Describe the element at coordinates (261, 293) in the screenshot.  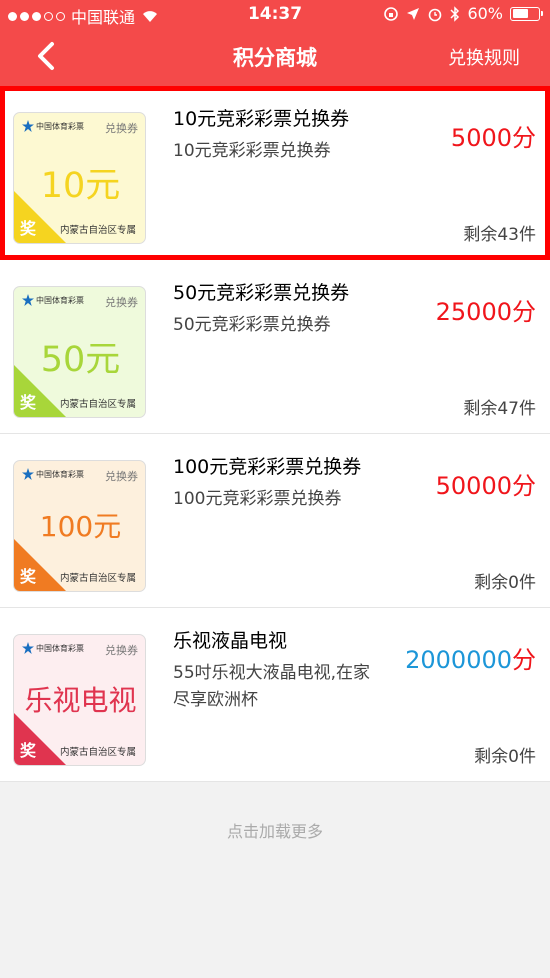
I see `product-name: 50元竞彩彩票兑换券` at that location.